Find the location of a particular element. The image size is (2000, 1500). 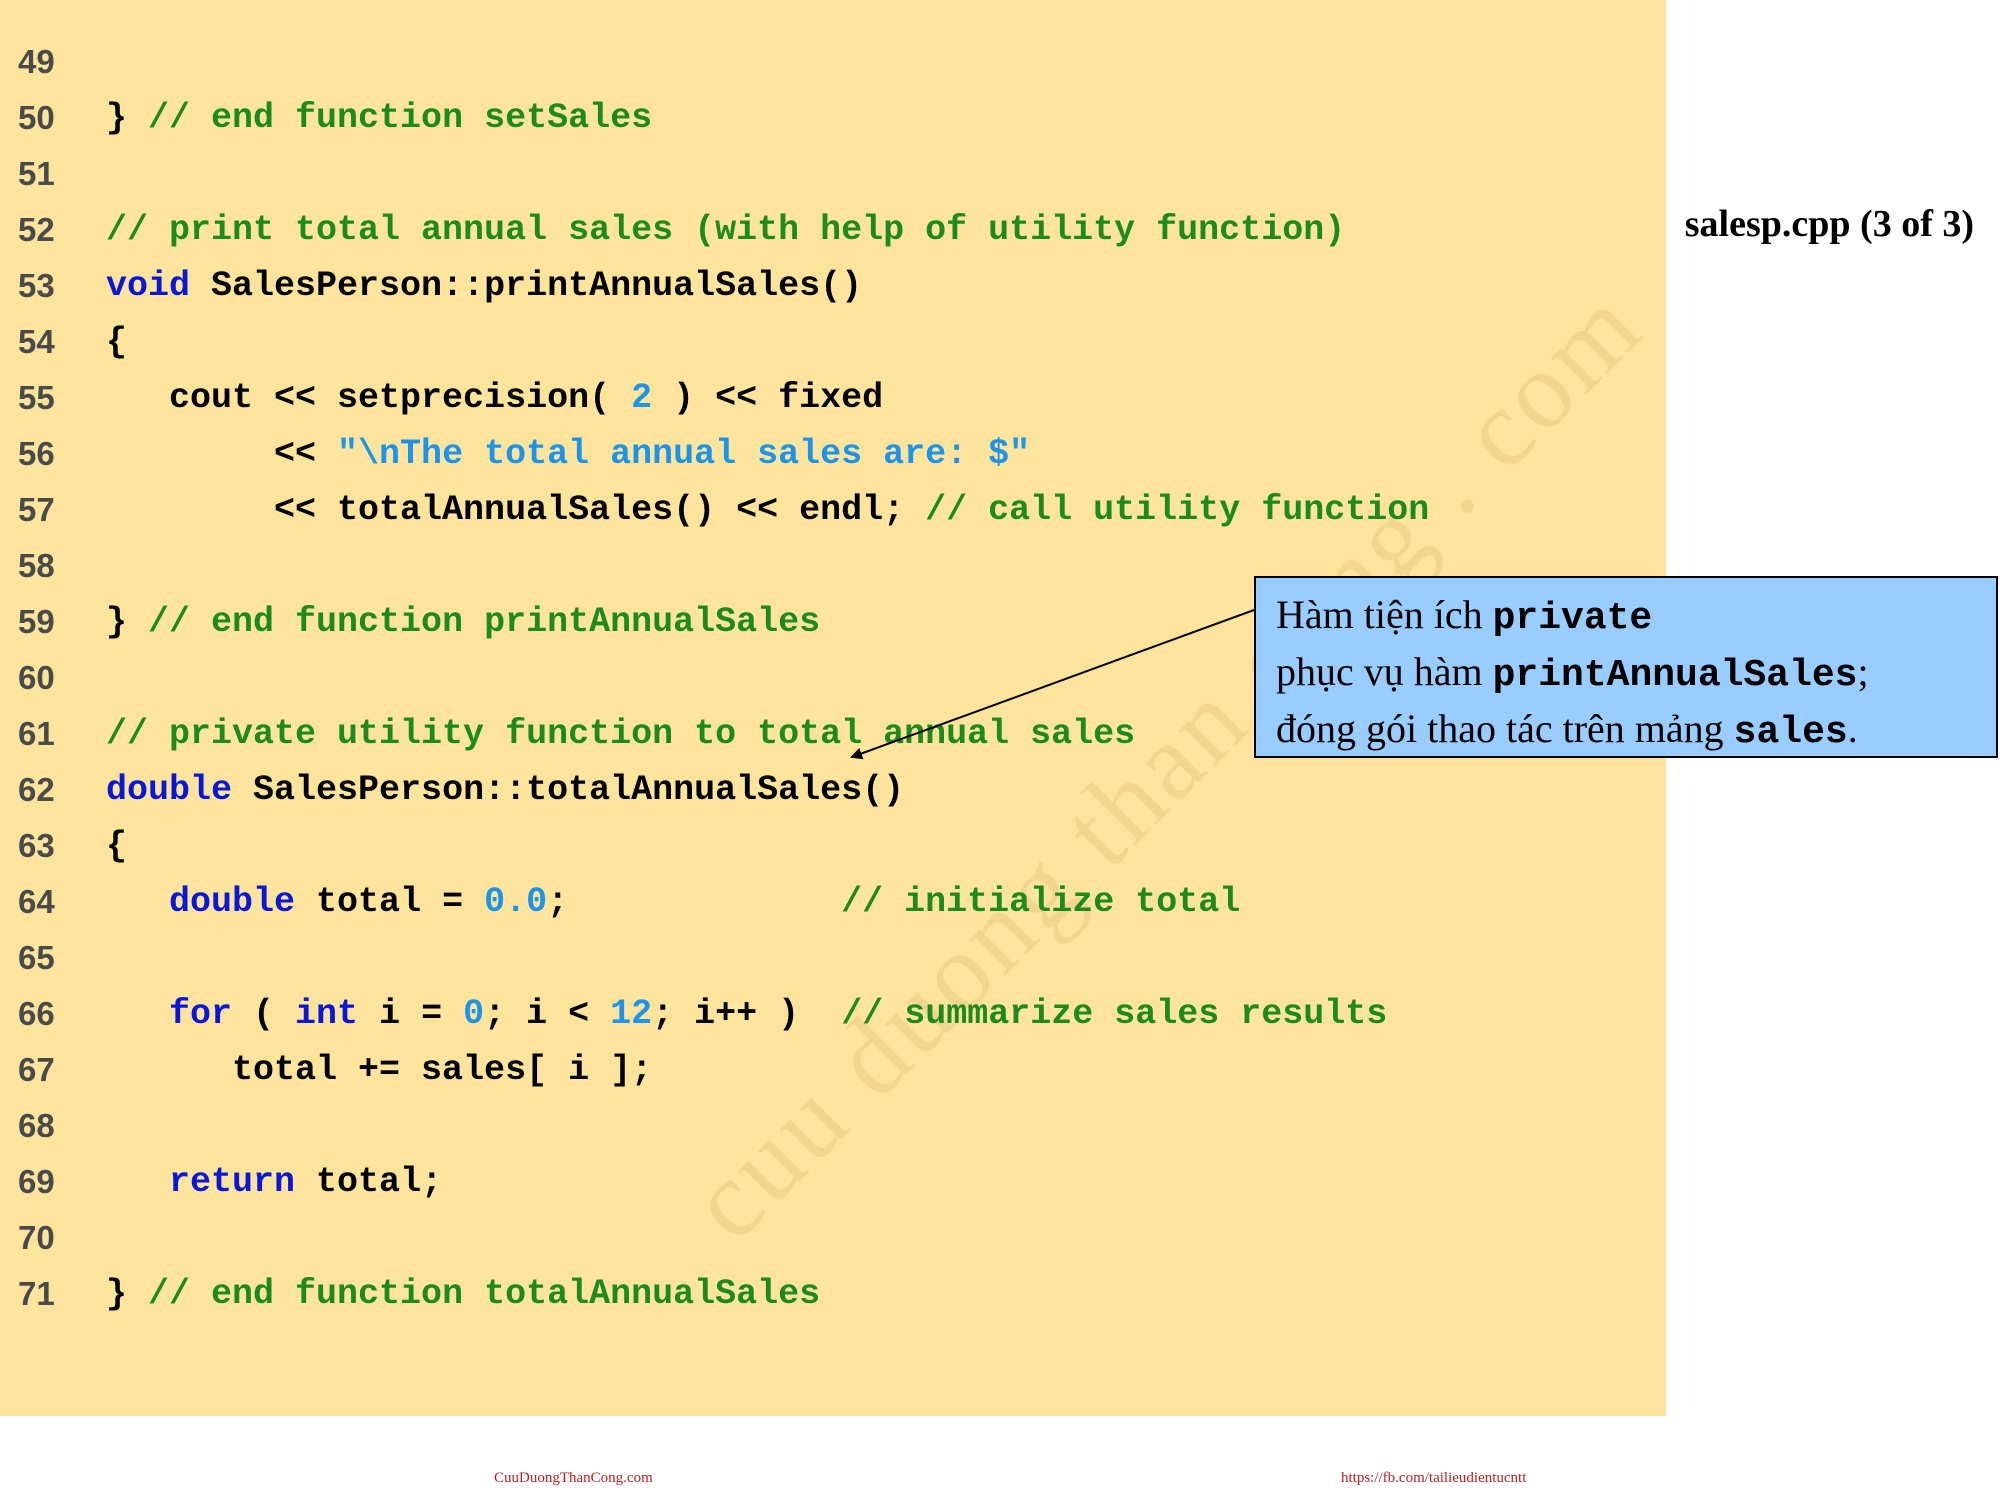

line-number: 67 is located at coordinates (36, 1069).